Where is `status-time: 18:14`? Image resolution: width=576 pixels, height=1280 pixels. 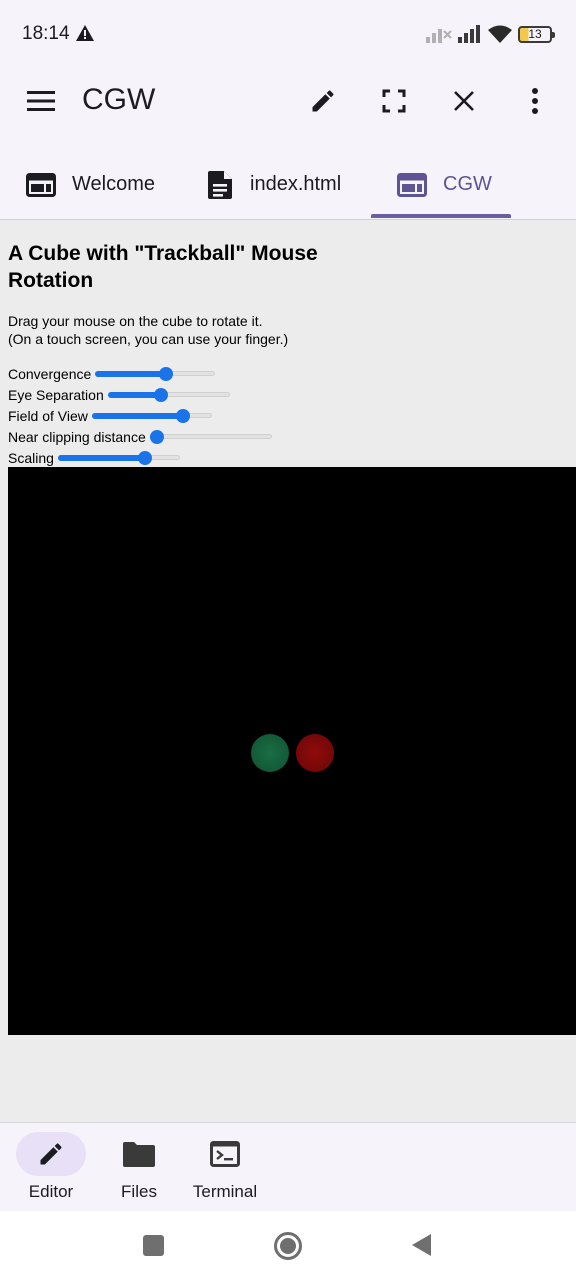 status-time: 18:14 is located at coordinates (46, 33).